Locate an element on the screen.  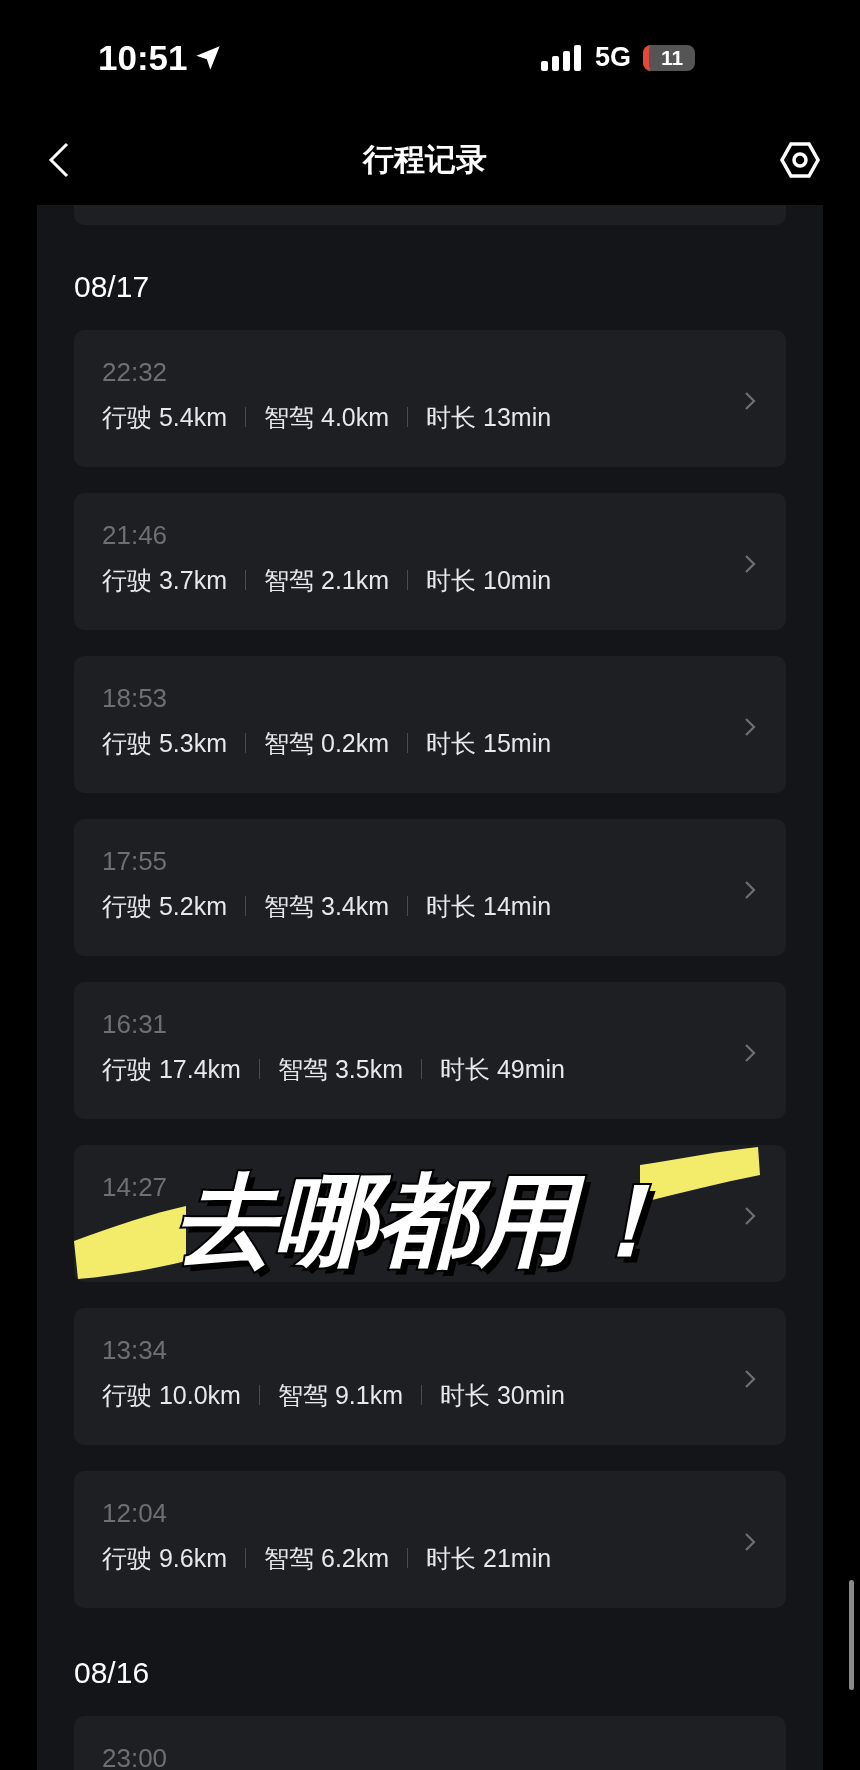
trip-time: 16:31 is located at coordinates (135, 1024).